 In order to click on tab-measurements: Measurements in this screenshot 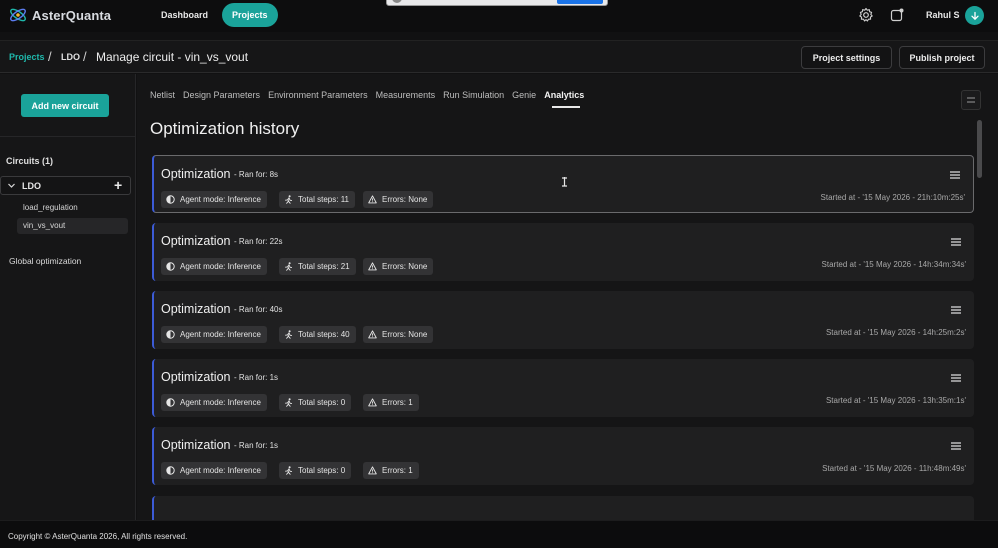, I will do `click(406, 95)`.